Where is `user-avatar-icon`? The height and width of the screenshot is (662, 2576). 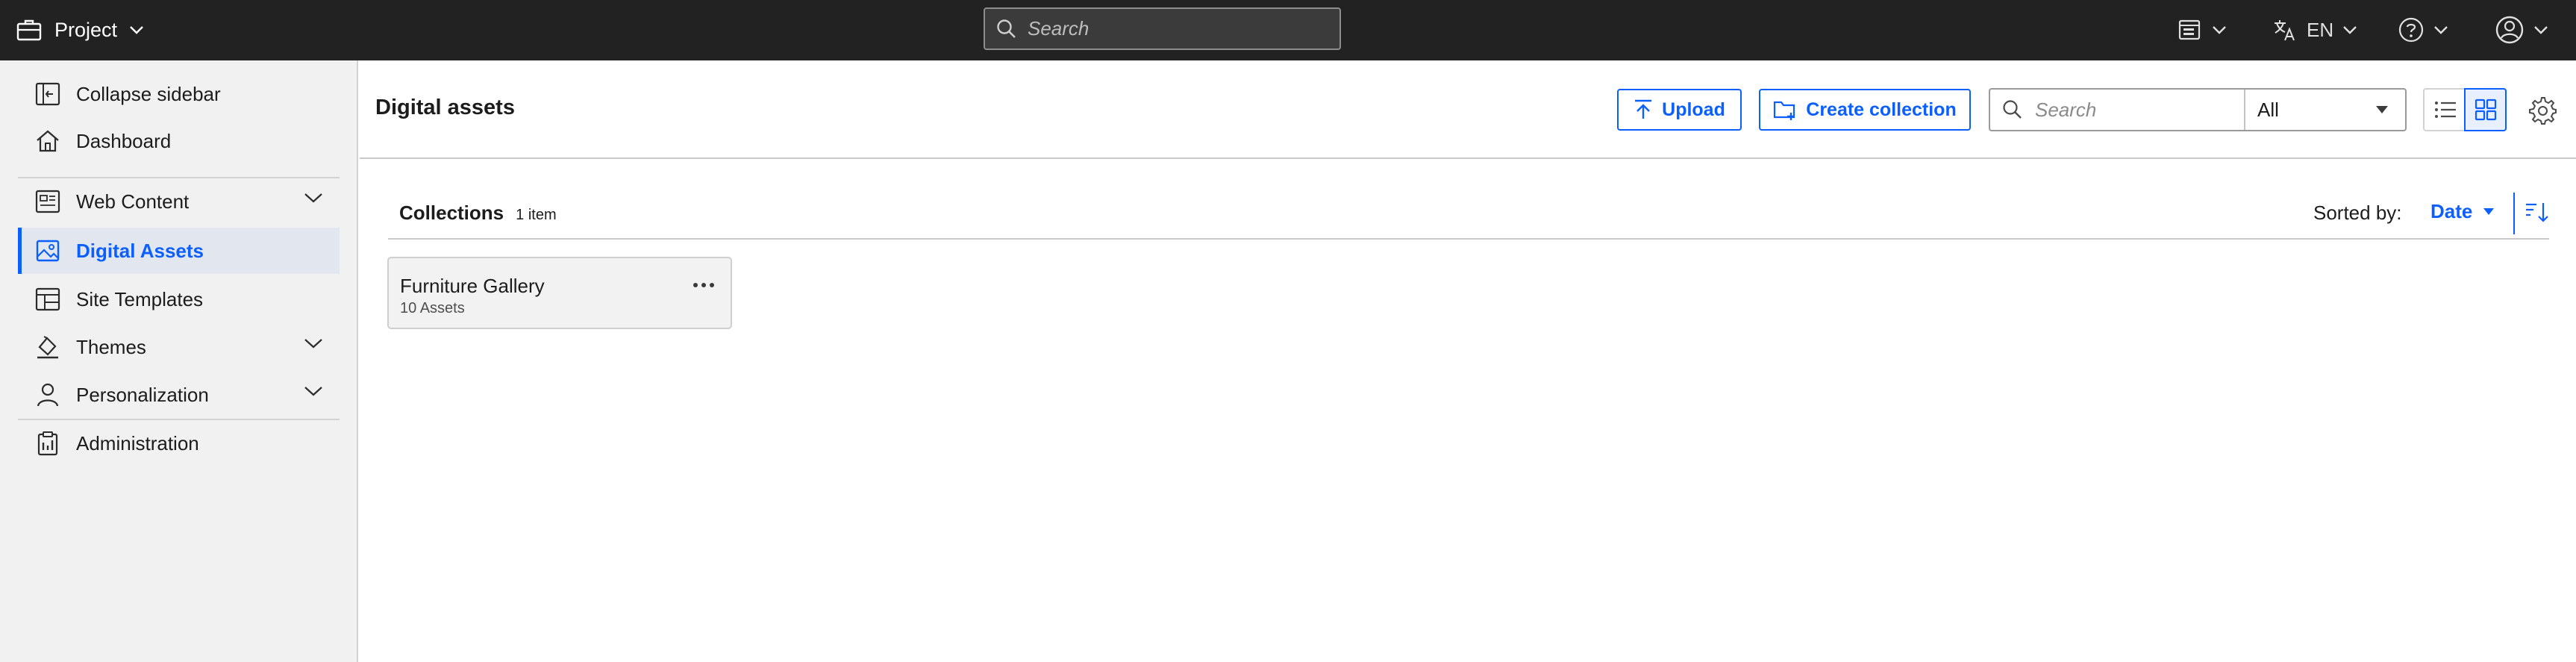 user-avatar-icon is located at coordinates (2509, 30).